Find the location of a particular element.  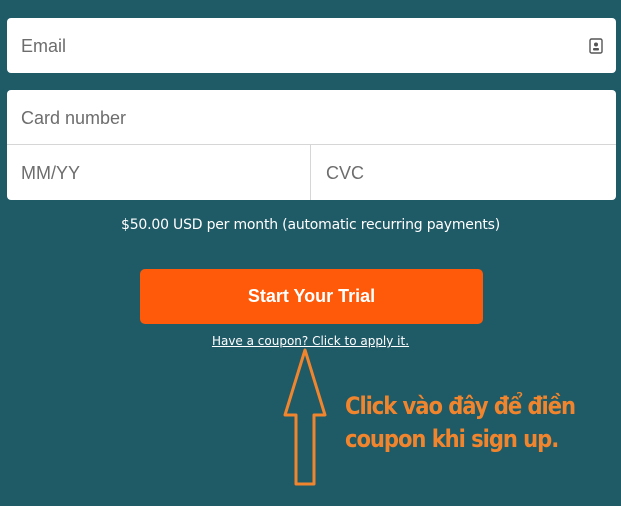

card-number-placeholder: Card number is located at coordinates (74, 118).